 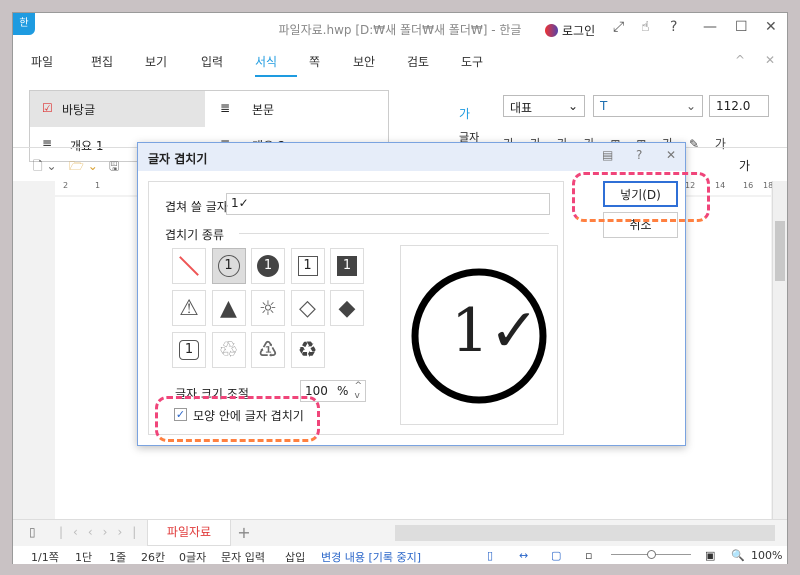 What do you see at coordinates (42, 61) in the screenshot?
I see `menu-file: 파일` at bounding box center [42, 61].